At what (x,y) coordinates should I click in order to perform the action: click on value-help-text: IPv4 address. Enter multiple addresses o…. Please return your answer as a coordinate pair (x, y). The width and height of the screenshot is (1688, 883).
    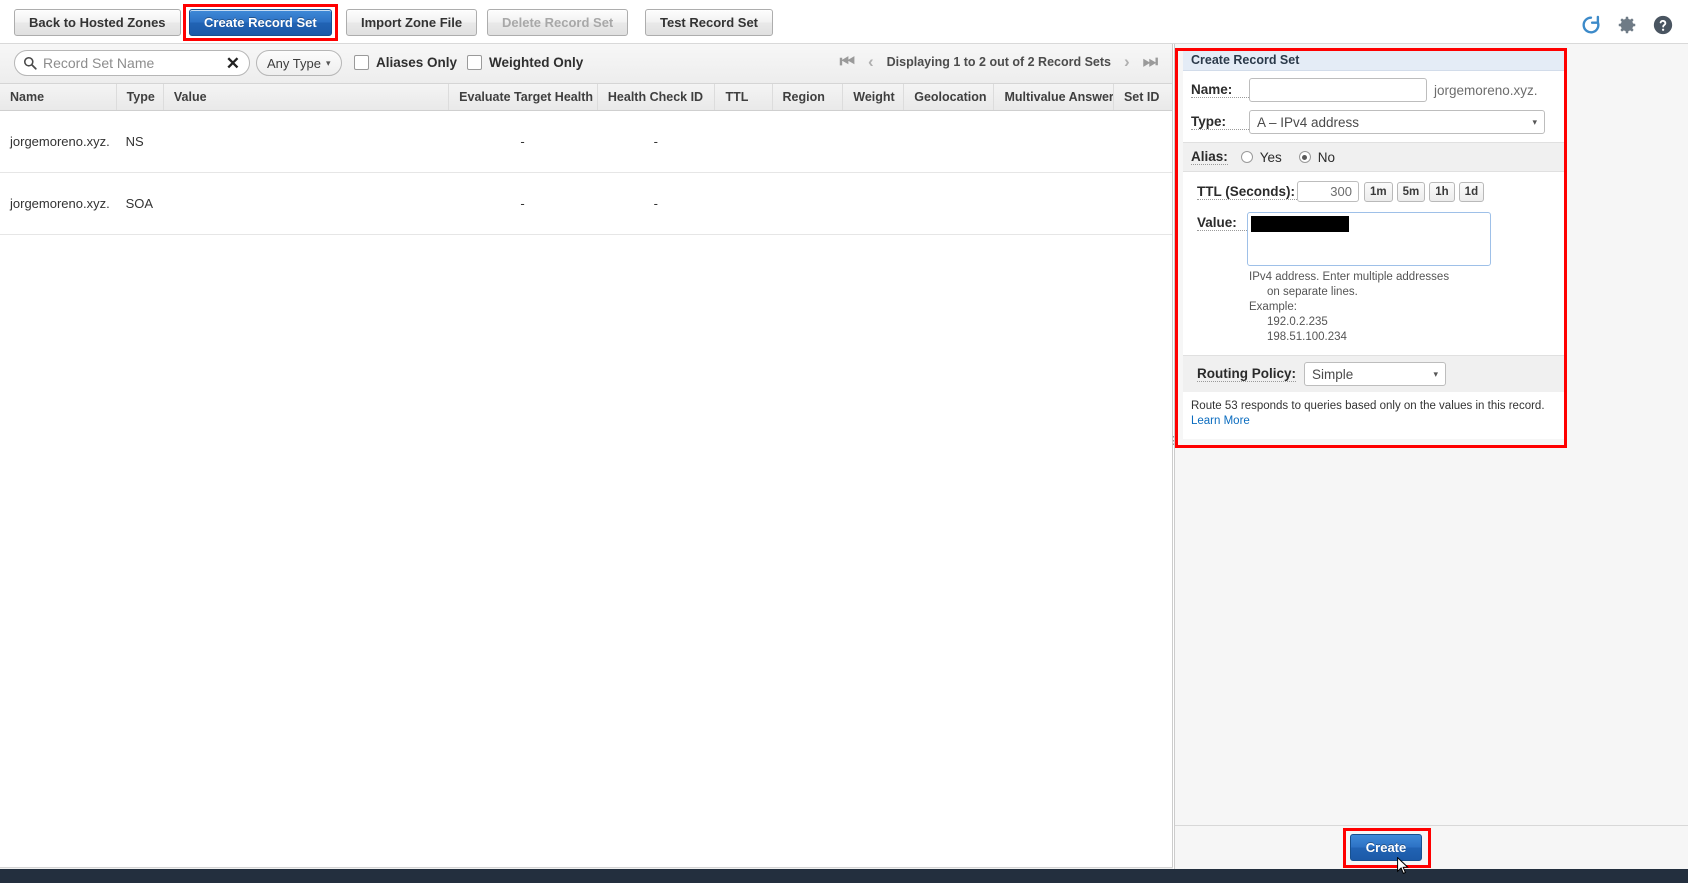
    Looking at the image, I should click on (1375, 310).